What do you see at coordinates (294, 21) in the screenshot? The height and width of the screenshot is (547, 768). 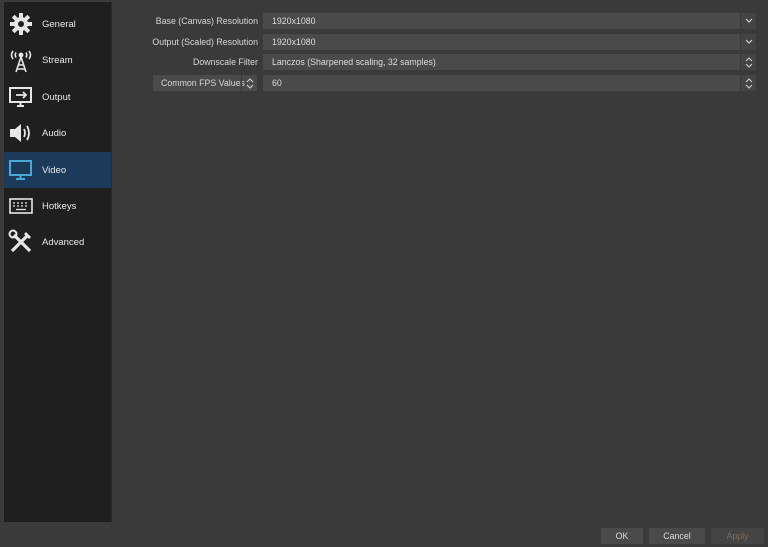 I see `base-resolution-value: 1920x1080` at bounding box center [294, 21].